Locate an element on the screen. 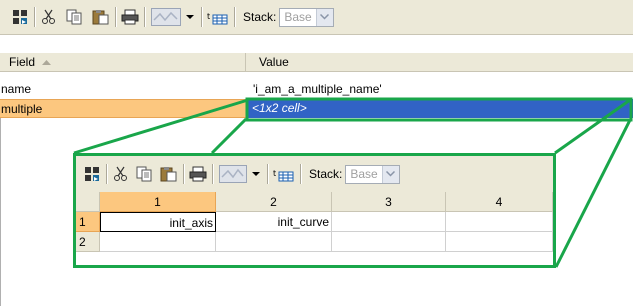  corner-cell is located at coordinates (88, 202).